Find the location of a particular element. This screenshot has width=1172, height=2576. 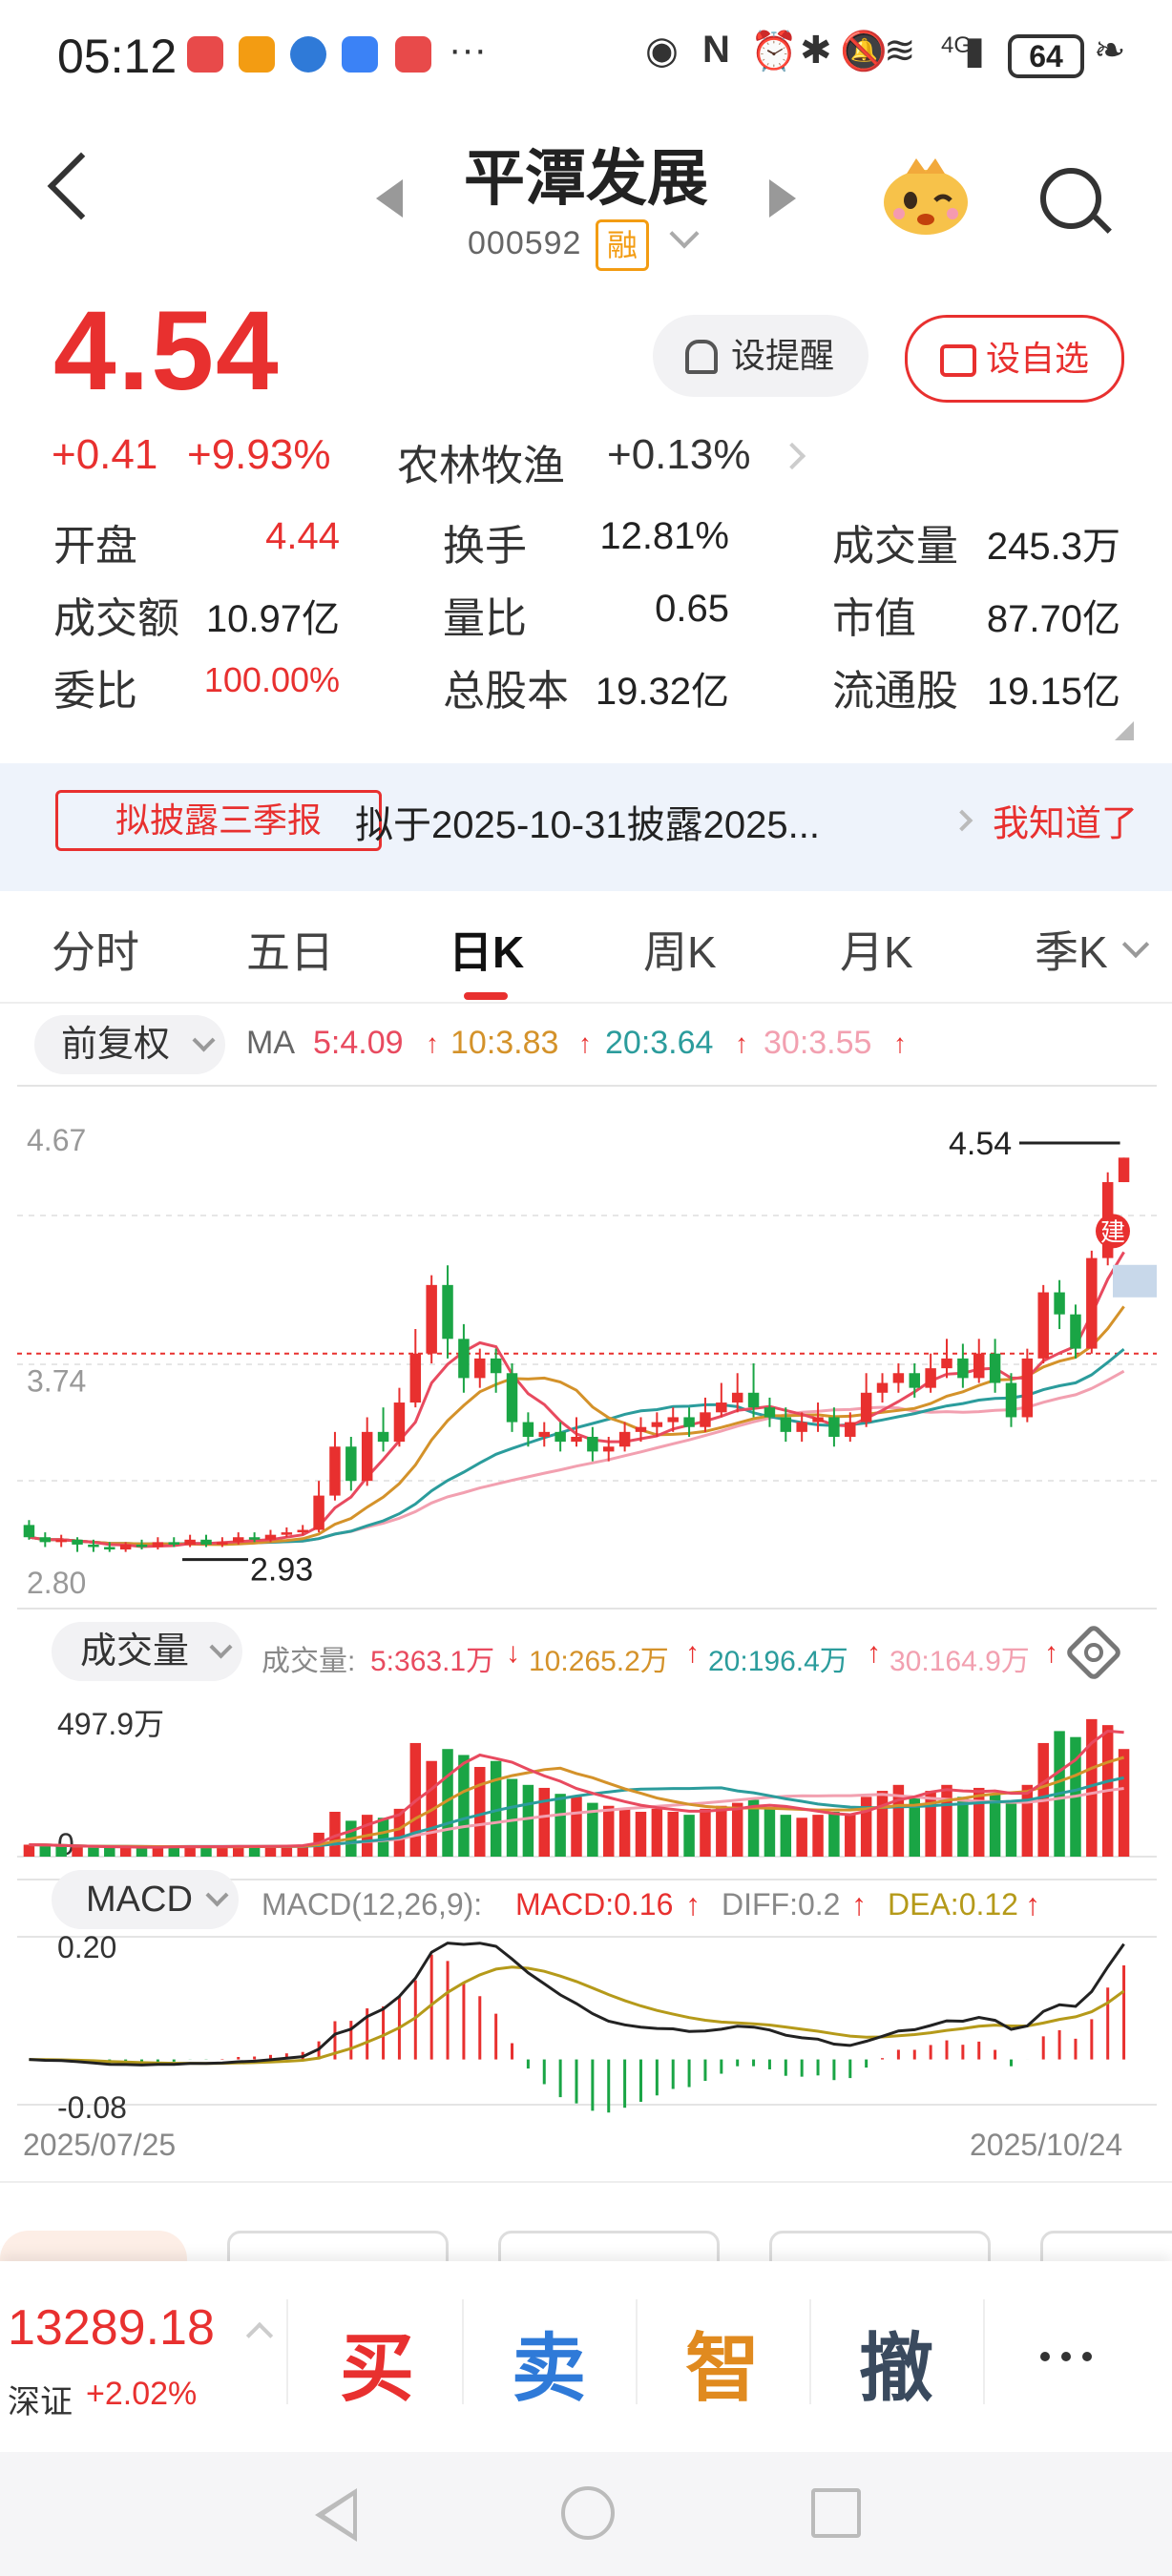

chart-bottom-divider is located at coordinates (586, 2182).